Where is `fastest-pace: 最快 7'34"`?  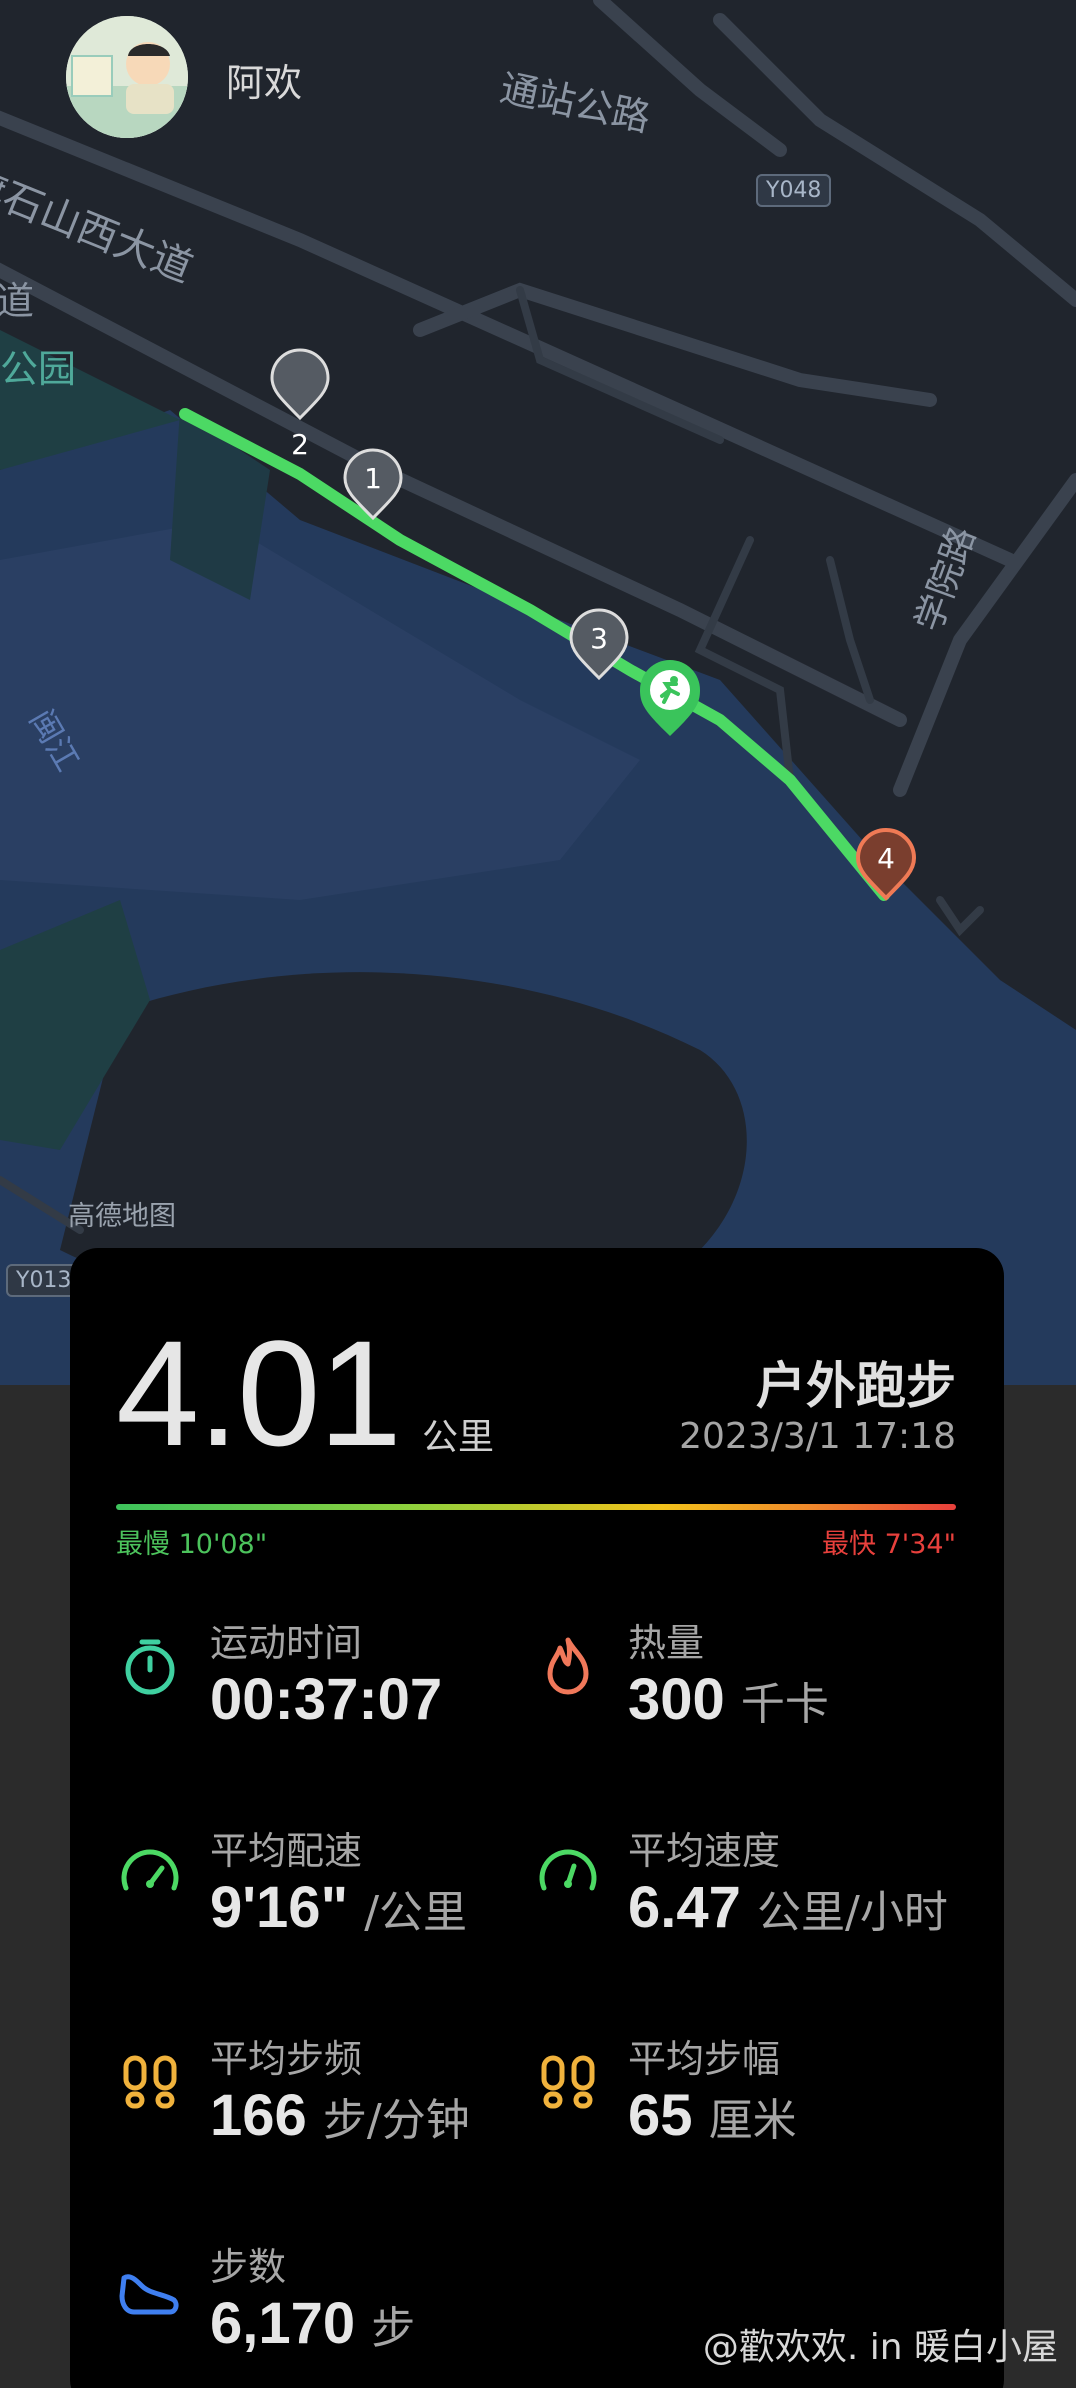
fastest-pace: 最快 7'34" is located at coordinates (889, 1544).